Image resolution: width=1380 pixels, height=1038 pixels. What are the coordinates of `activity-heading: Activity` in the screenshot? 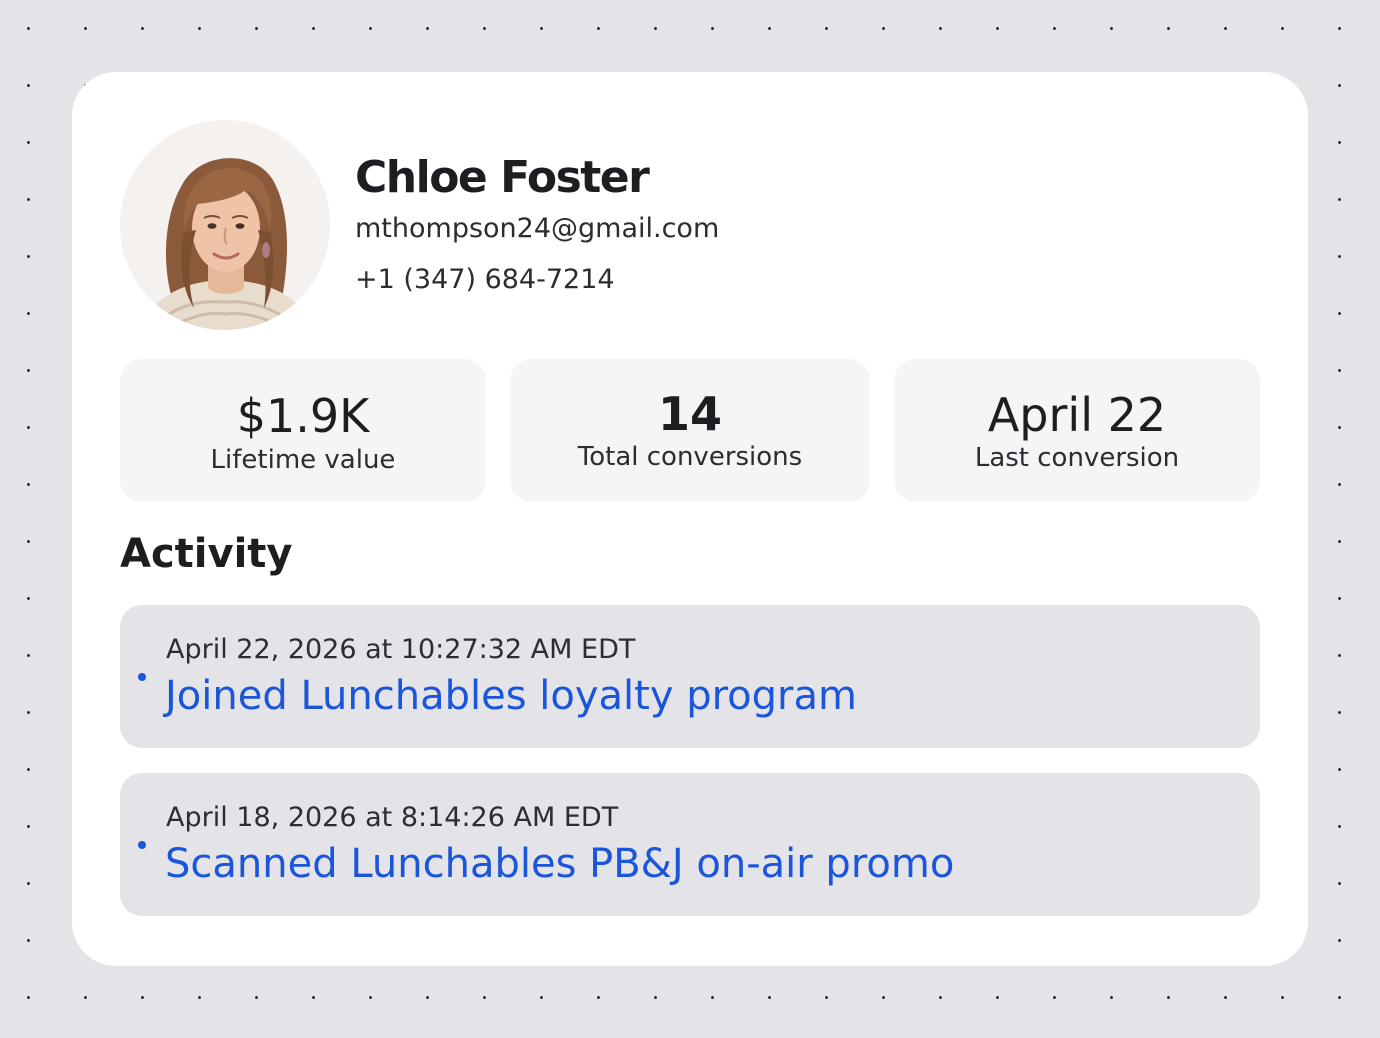 It's located at (206, 554).